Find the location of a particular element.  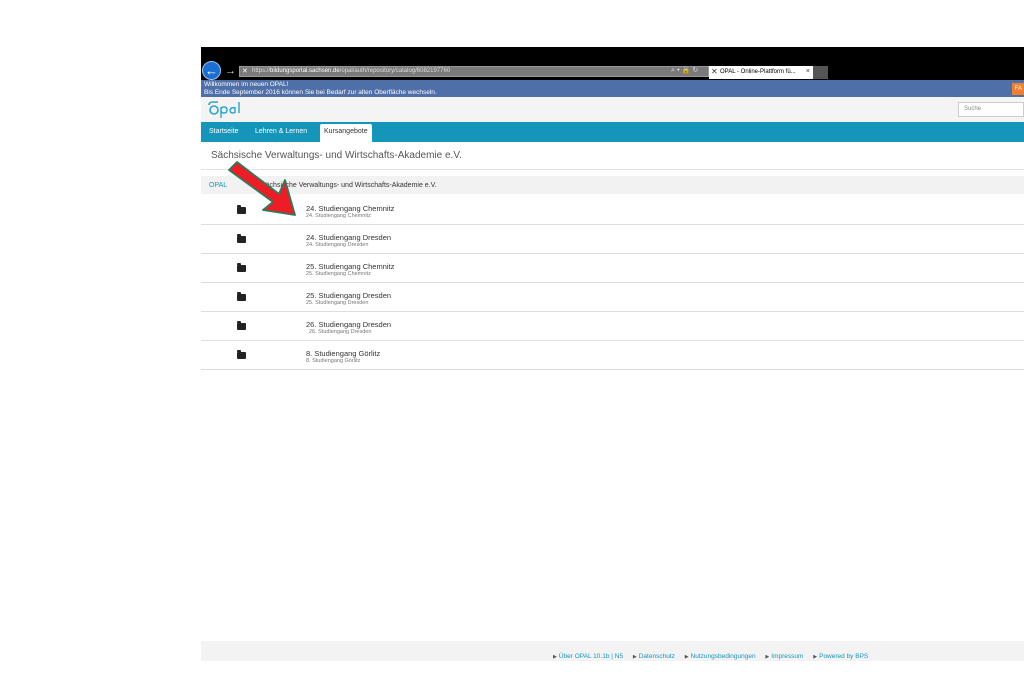

url-path: /opal/auth/repository/catalog/6082197760 is located at coordinates (395, 71).